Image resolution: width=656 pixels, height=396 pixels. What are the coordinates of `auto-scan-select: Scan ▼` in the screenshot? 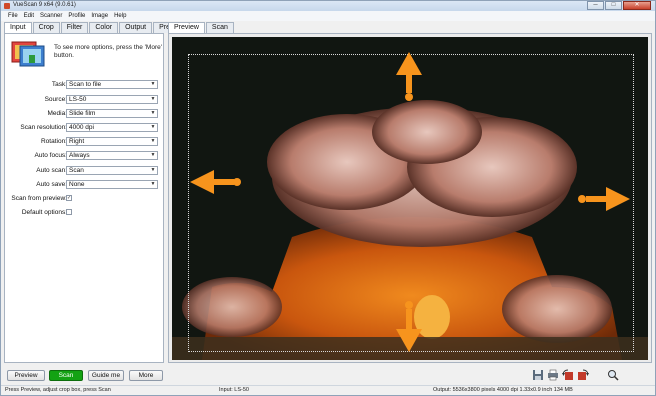 It's located at (112, 170).